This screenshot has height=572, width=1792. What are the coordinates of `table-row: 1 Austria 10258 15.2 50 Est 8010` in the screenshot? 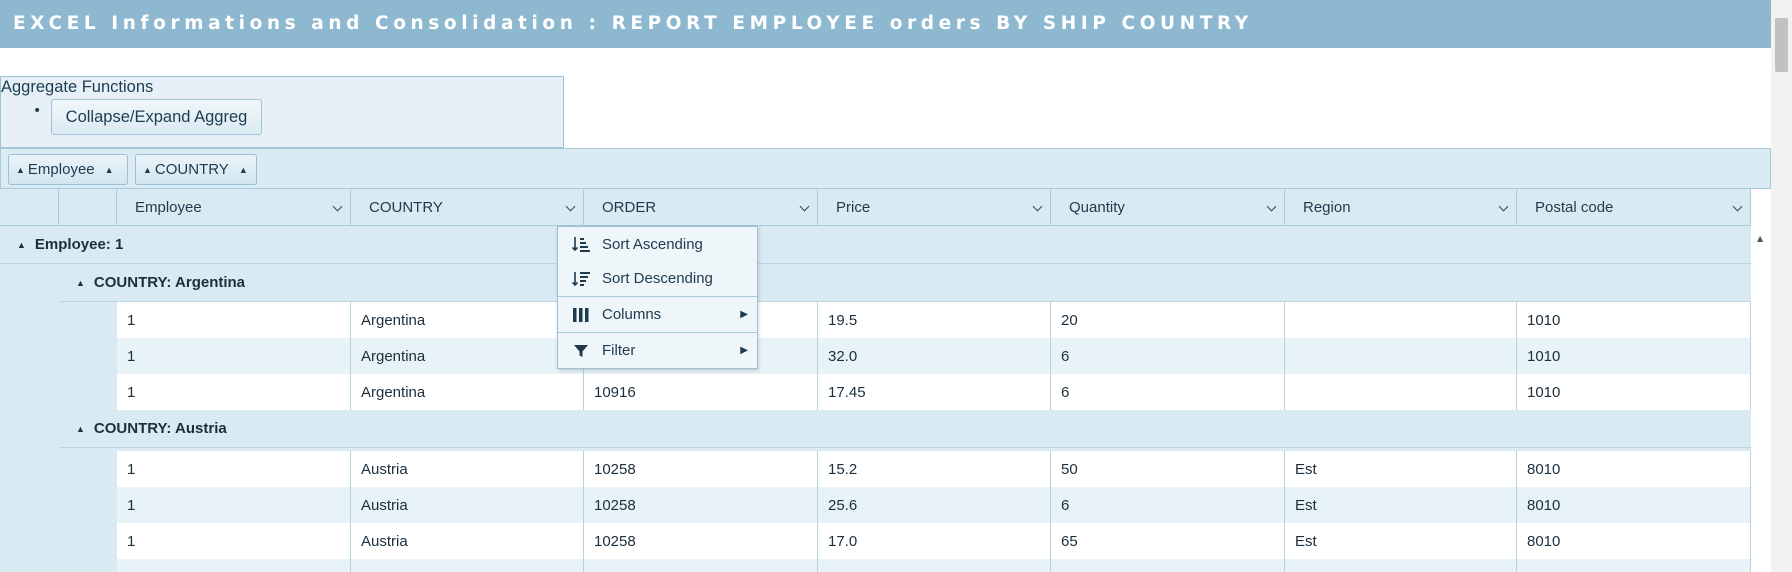 It's located at (934, 469).